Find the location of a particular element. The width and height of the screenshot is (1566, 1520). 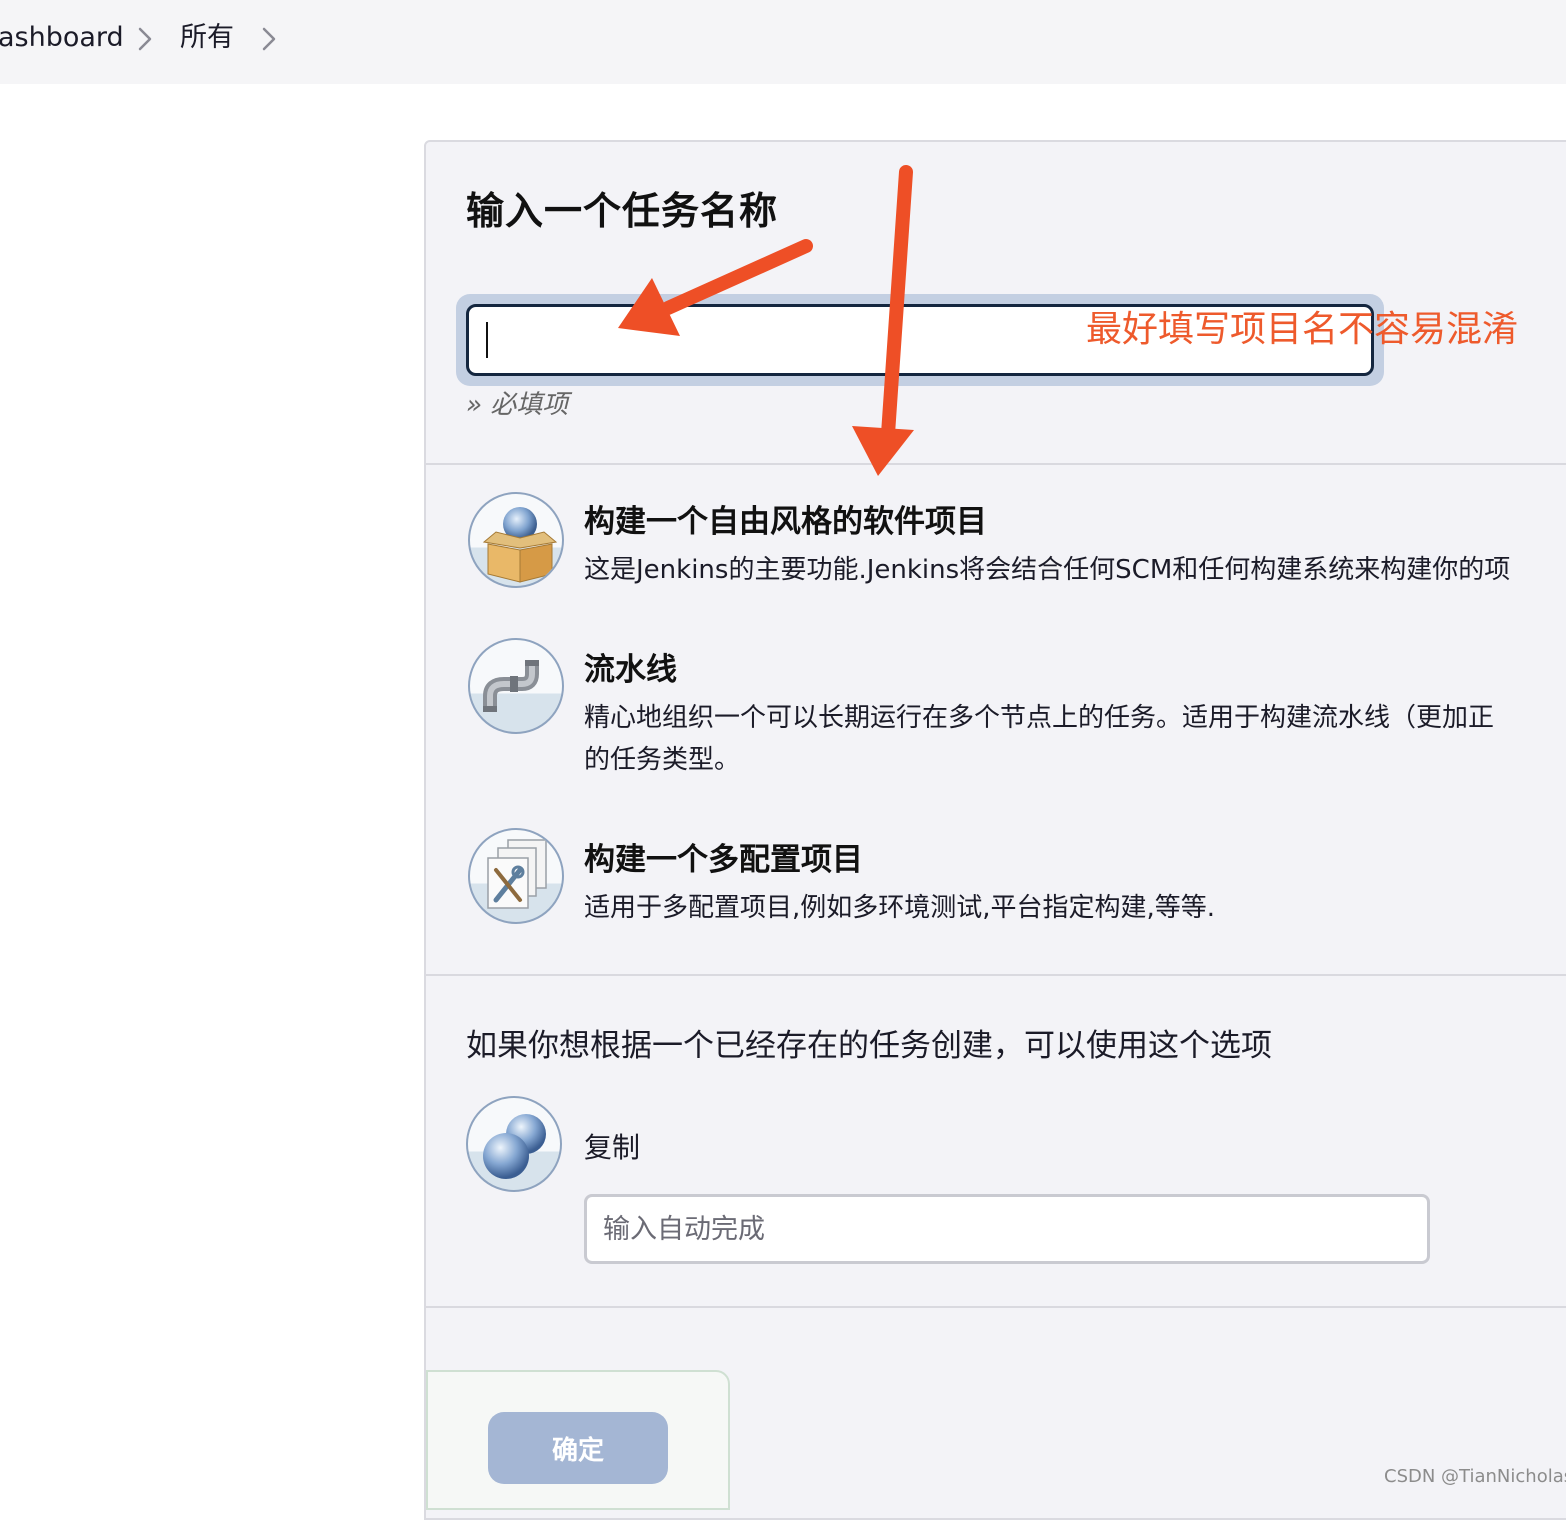

item-type-pipeline-title: 流水线 is located at coordinates (630, 666).